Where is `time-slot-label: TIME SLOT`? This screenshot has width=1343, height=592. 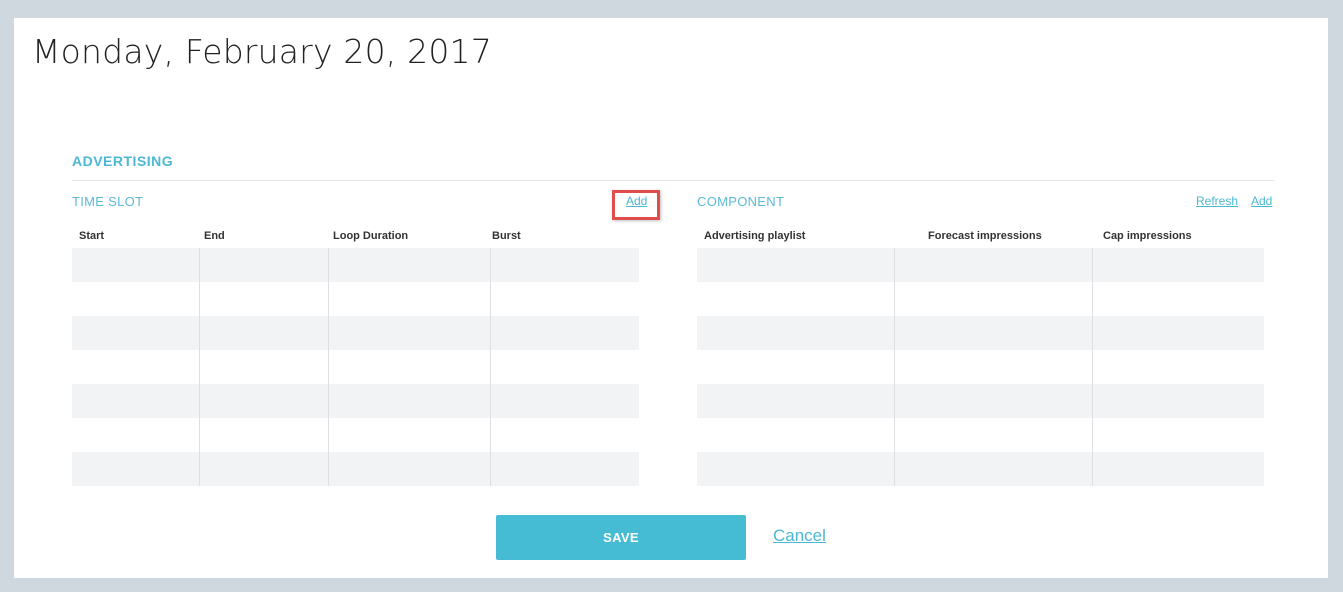 time-slot-label: TIME SLOT is located at coordinates (108, 201).